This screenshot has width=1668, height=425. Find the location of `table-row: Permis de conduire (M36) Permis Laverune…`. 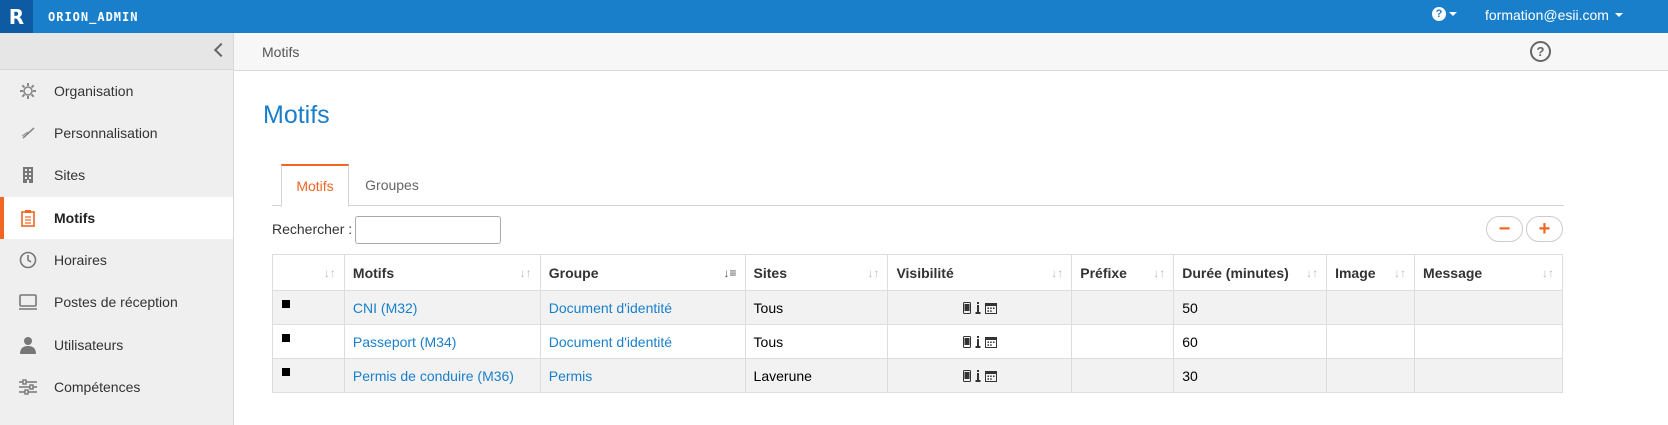

table-row: Permis de conduire (M36) Permis Laverune… is located at coordinates (917, 375).